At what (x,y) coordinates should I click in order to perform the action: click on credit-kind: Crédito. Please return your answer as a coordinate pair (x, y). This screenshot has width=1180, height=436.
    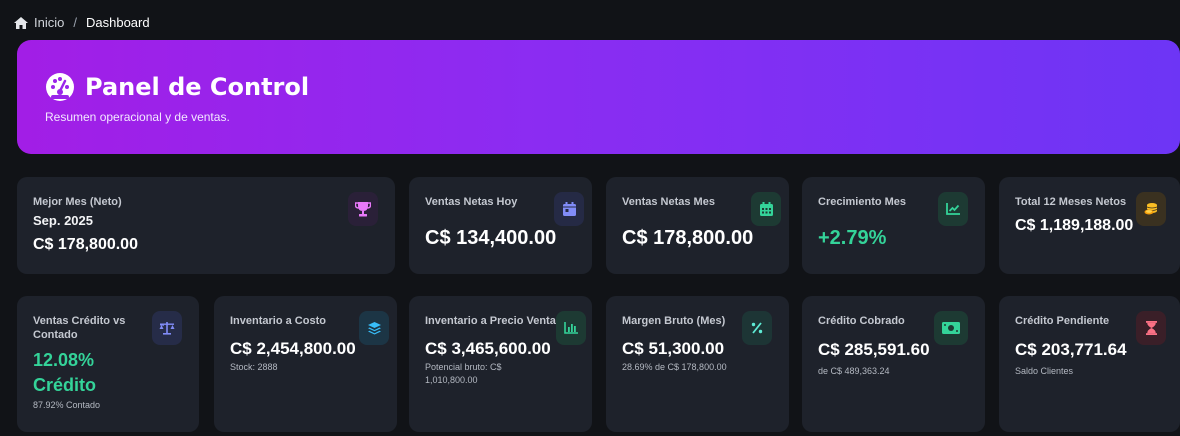
    Looking at the image, I should click on (64, 385).